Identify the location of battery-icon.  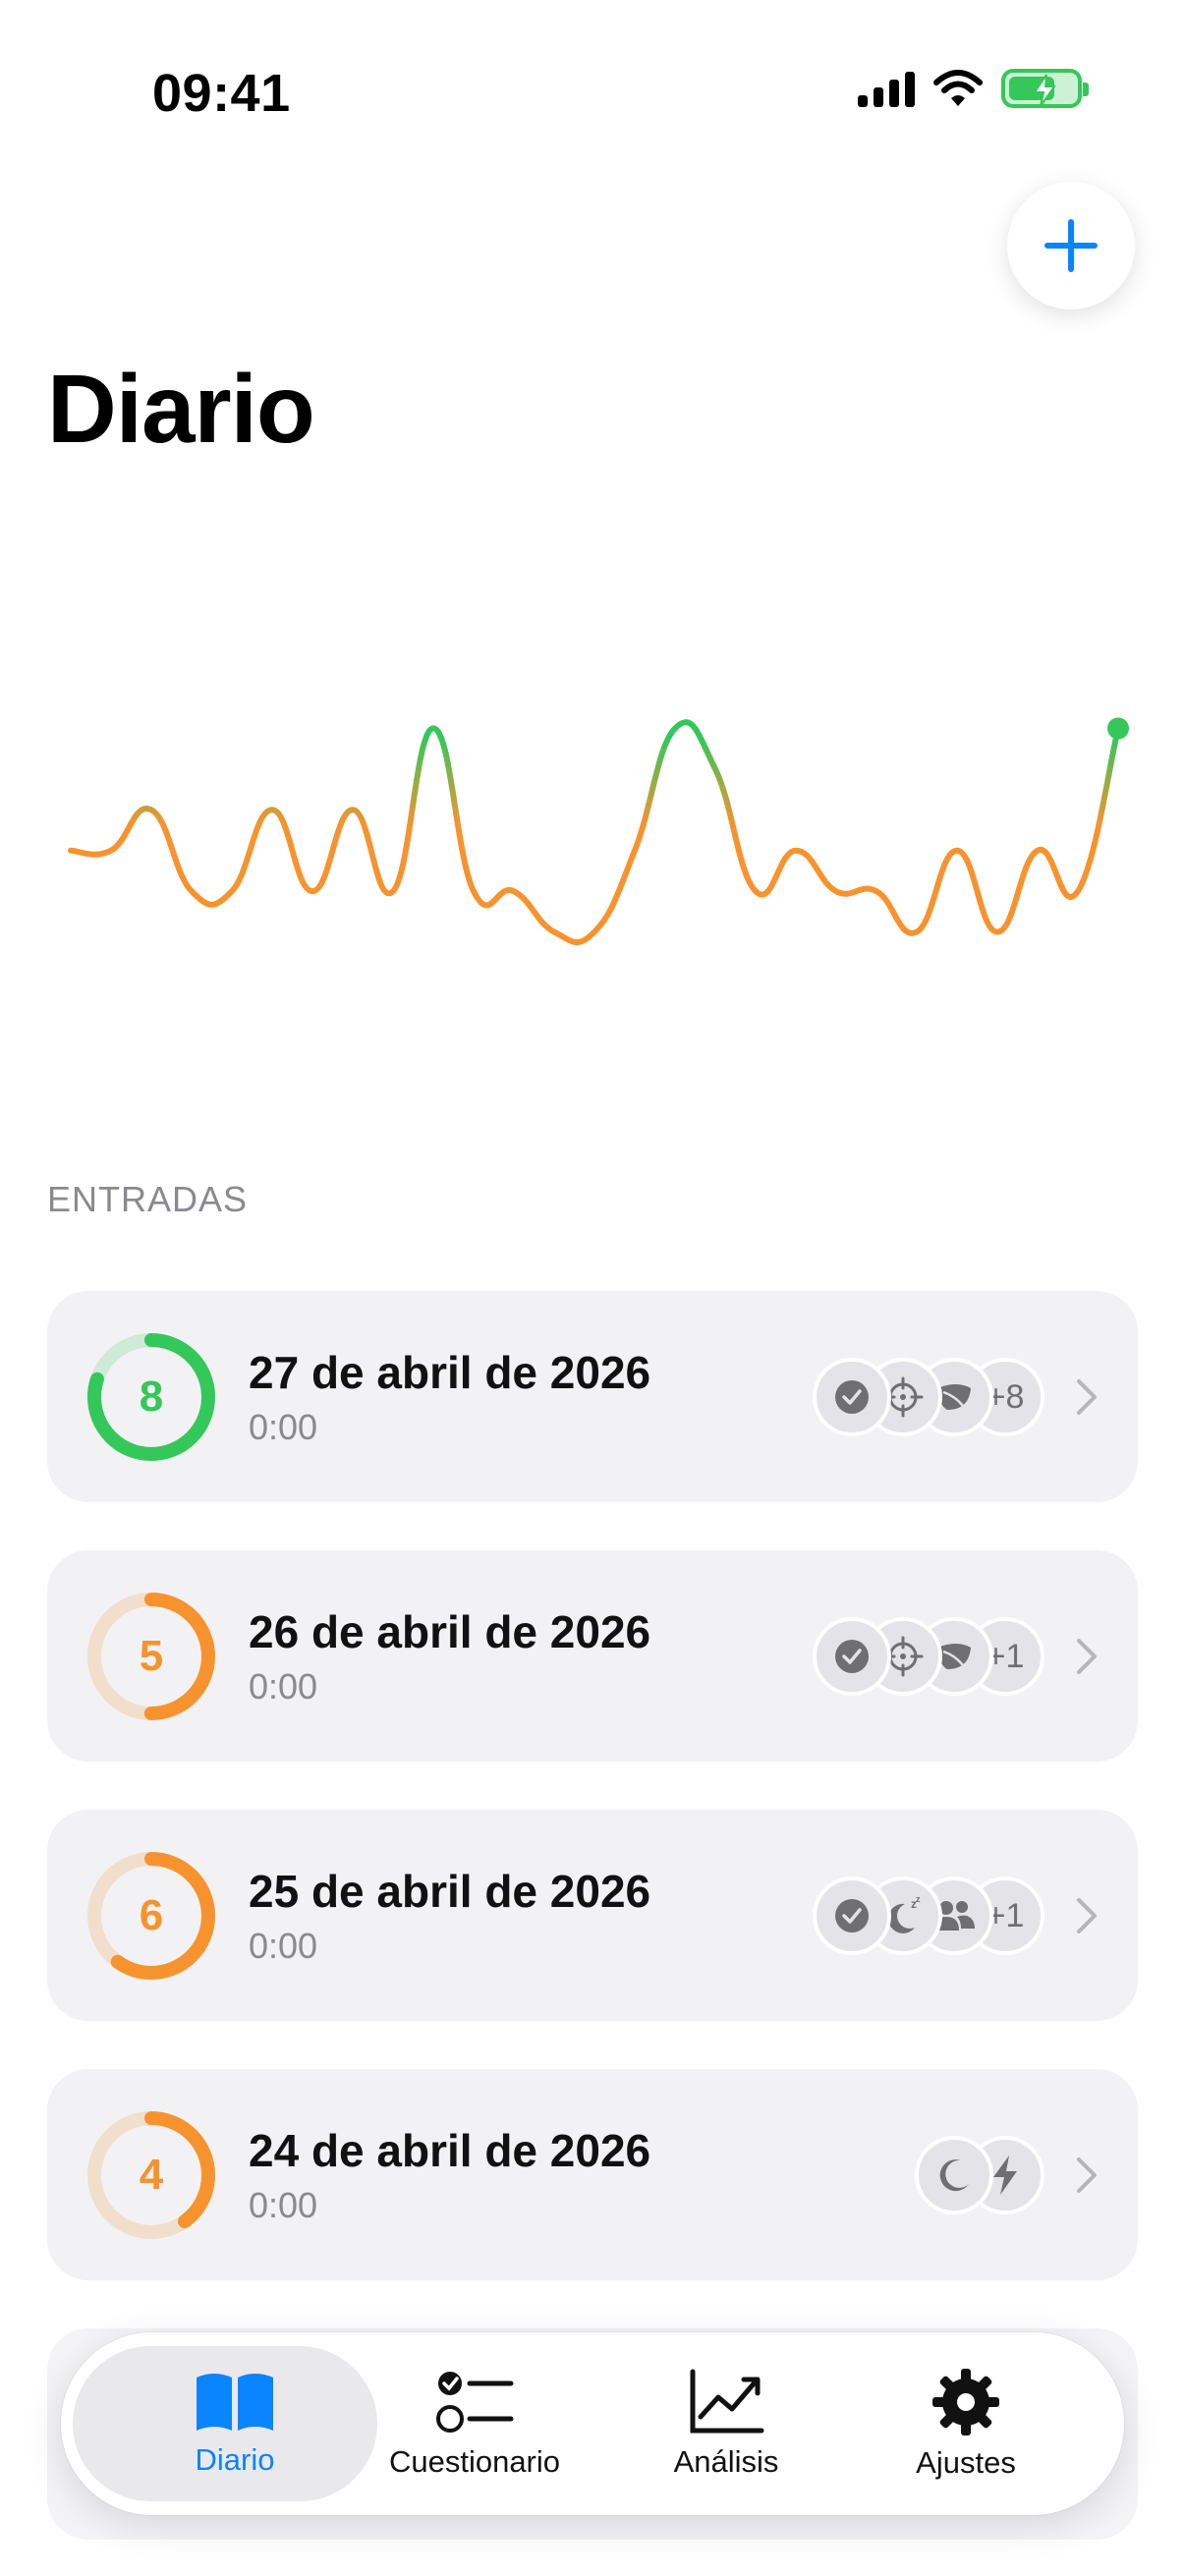
(1045, 88).